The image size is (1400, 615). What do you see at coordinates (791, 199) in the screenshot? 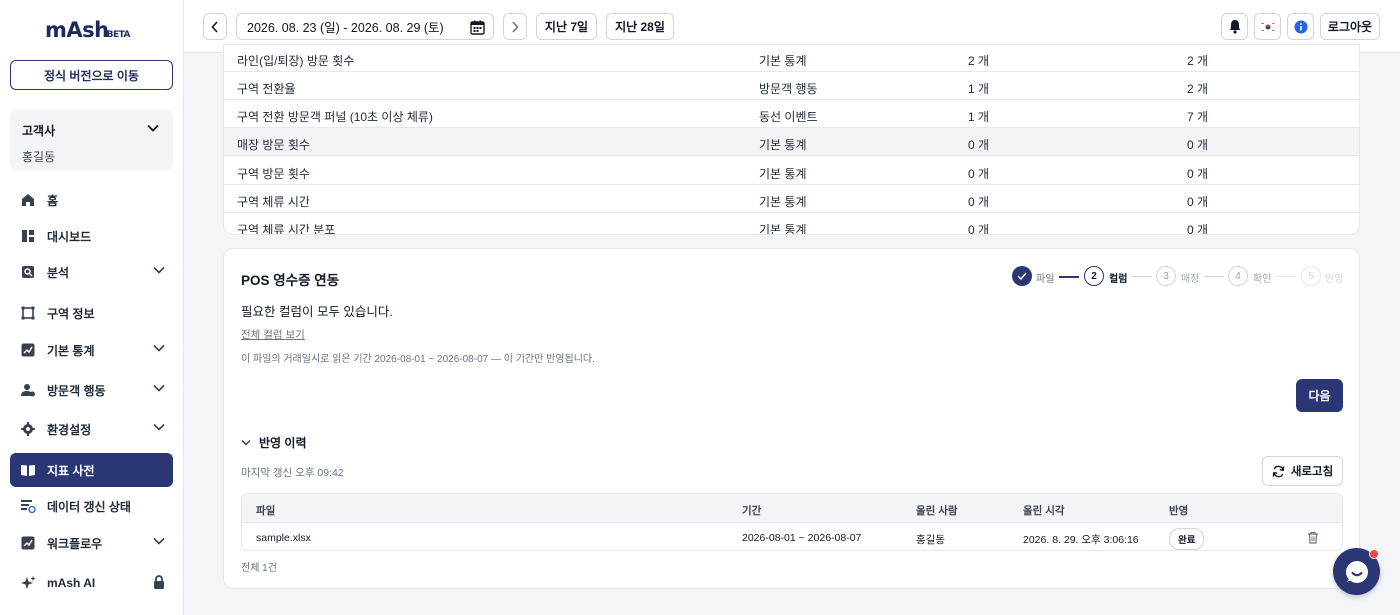
I see `table-row: 구역 체류 시간 기본 통계 0 개 0 개` at bounding box center [791, 199].